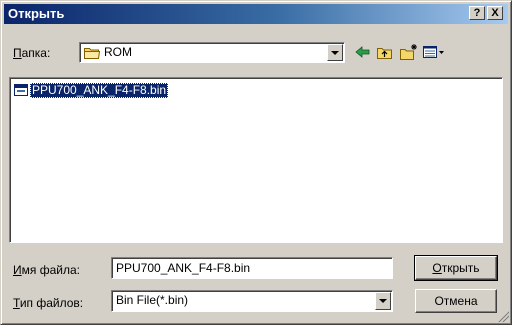 The width and height of the screenshot is (512, 325). I want to click on filetype-value: Bin File(*.bin), so click(152, 300).